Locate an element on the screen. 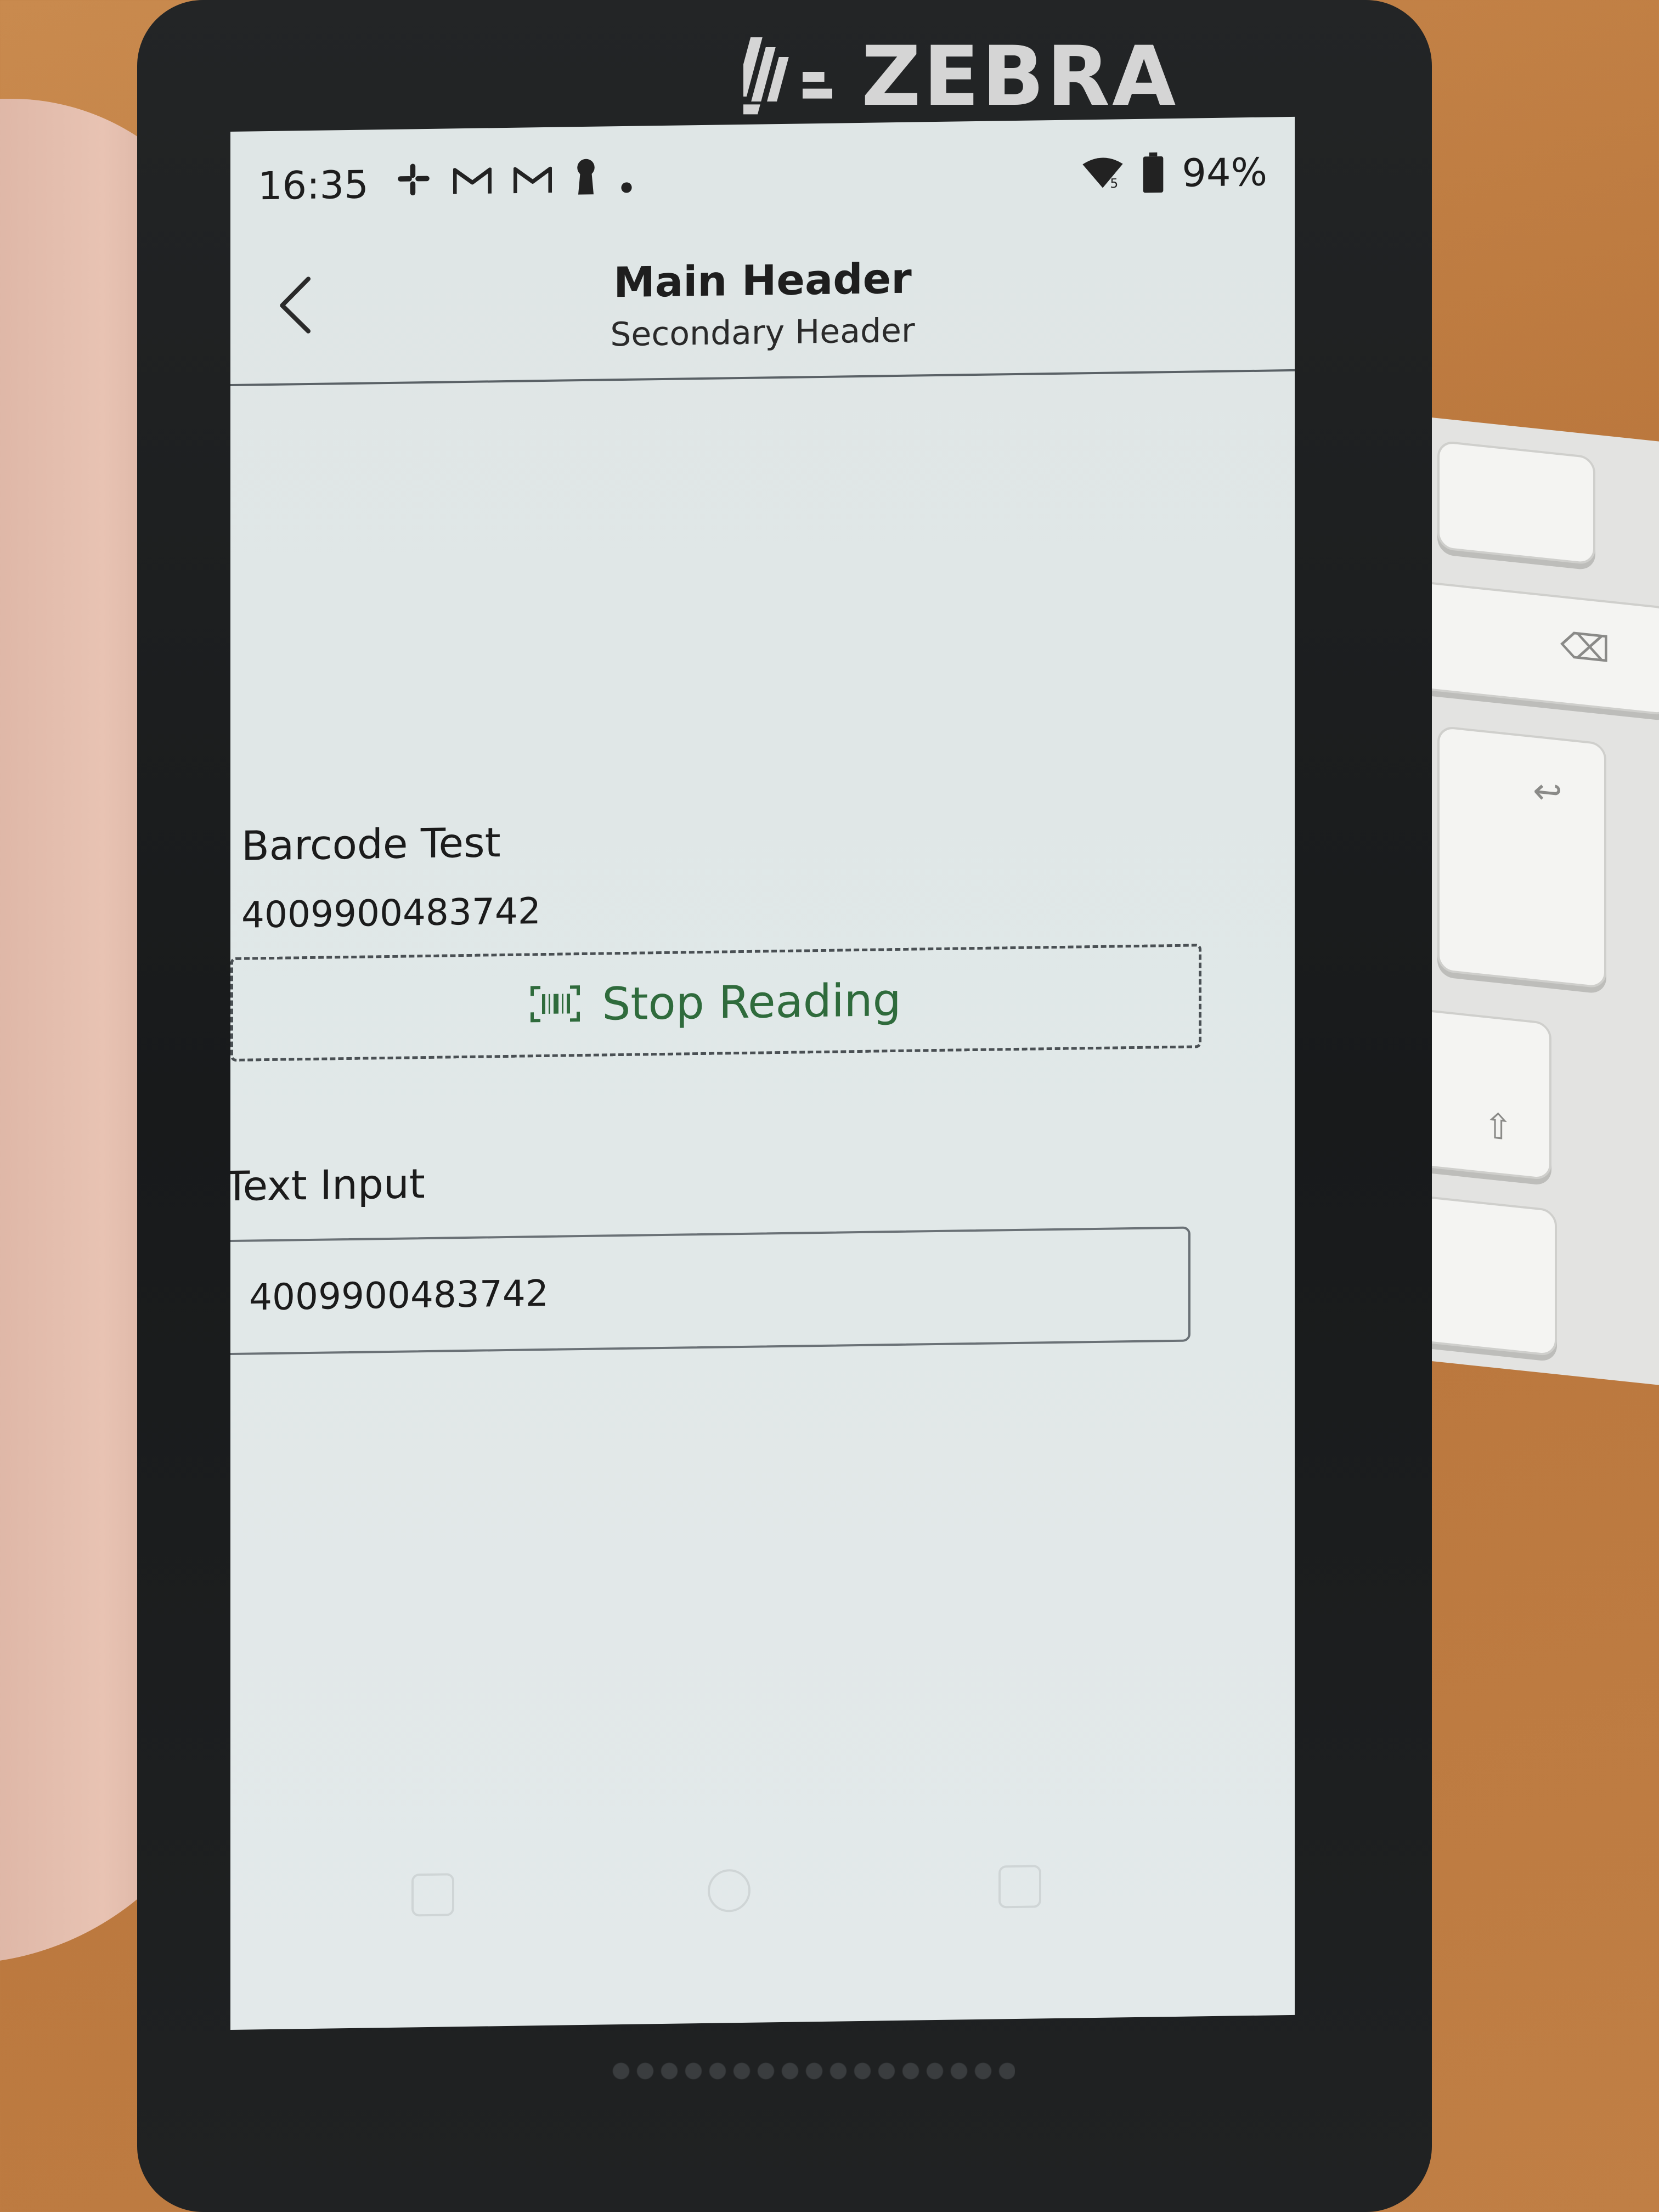 The image size is (1659, 2212). text-input-value: 4009900483742 is located at coordinates (399, 1296).